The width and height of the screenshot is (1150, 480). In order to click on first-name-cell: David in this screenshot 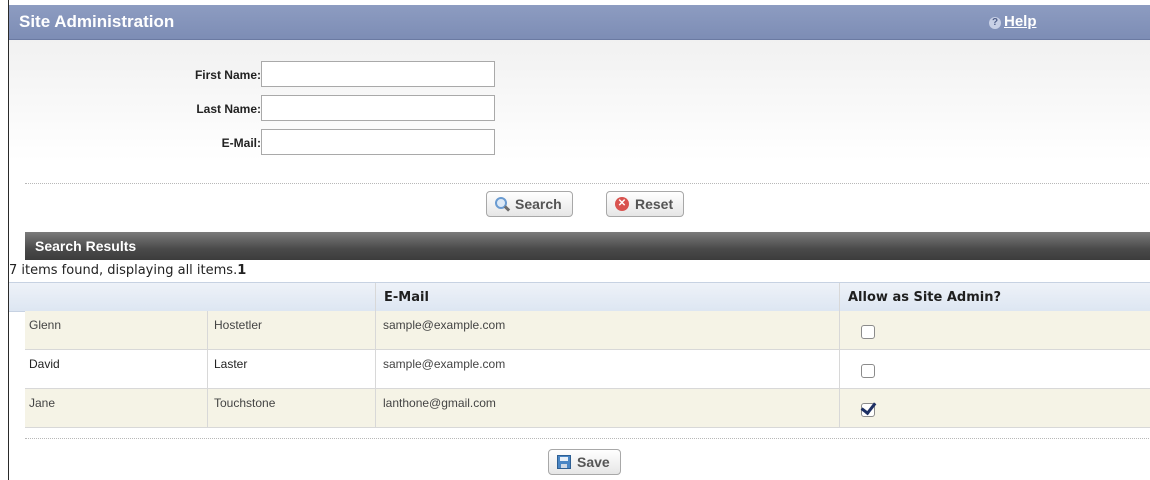, I will do `click(44, 364)`.